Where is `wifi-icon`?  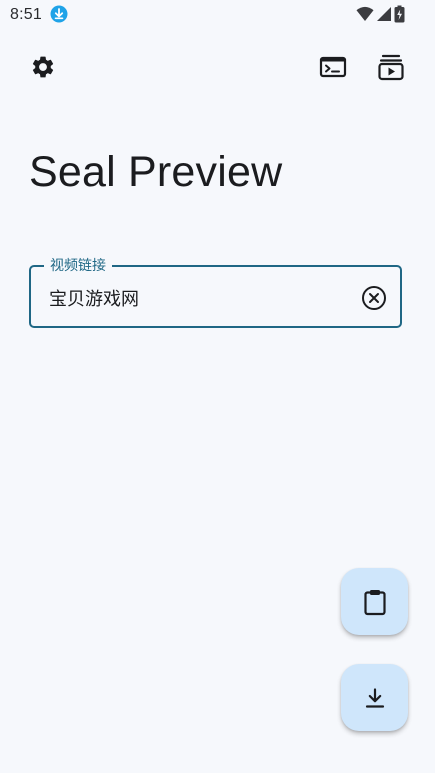
wifi-icon is located at coordinates (365, 13).